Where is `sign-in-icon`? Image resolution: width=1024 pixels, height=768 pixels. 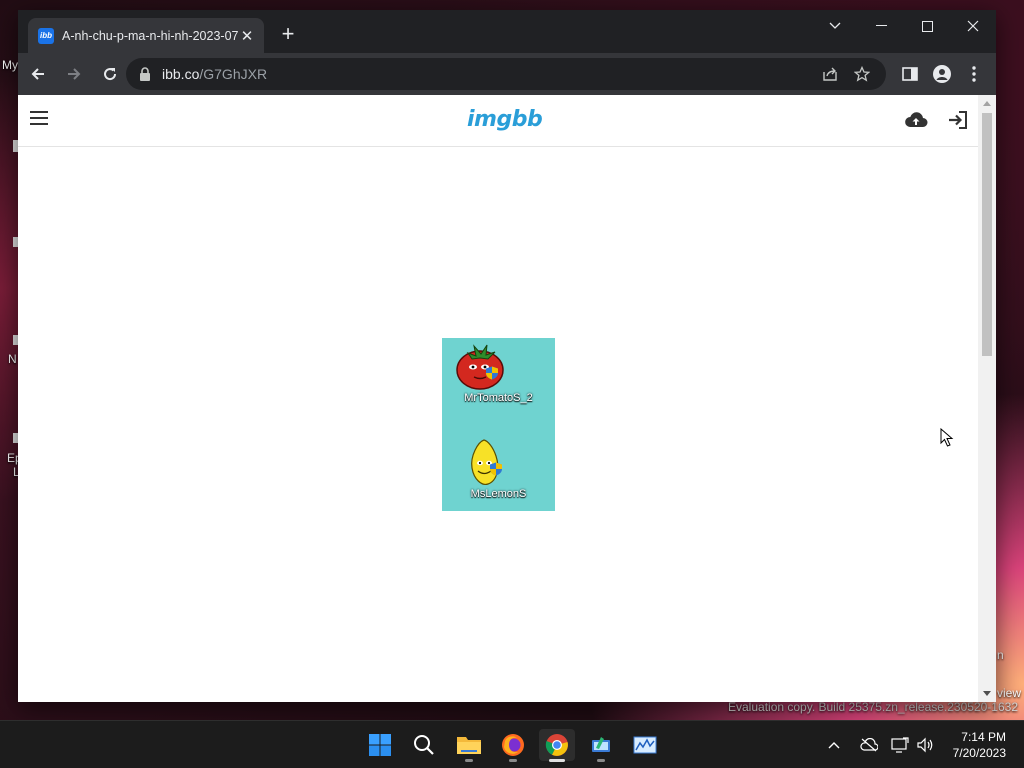
sign-in-icon is located at coordinates (958, 122).